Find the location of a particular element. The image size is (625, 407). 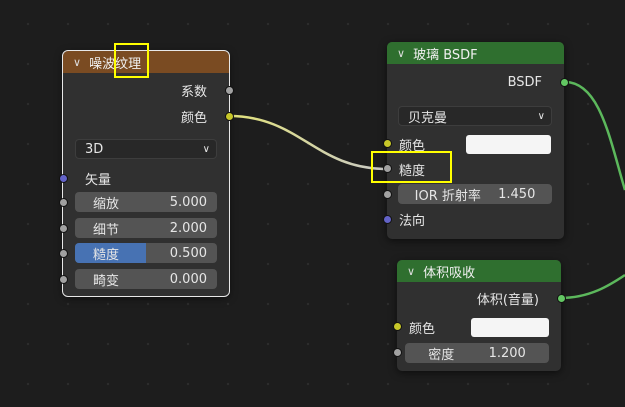

output-color-row: 颜色 is located at coordinates (146, 116).